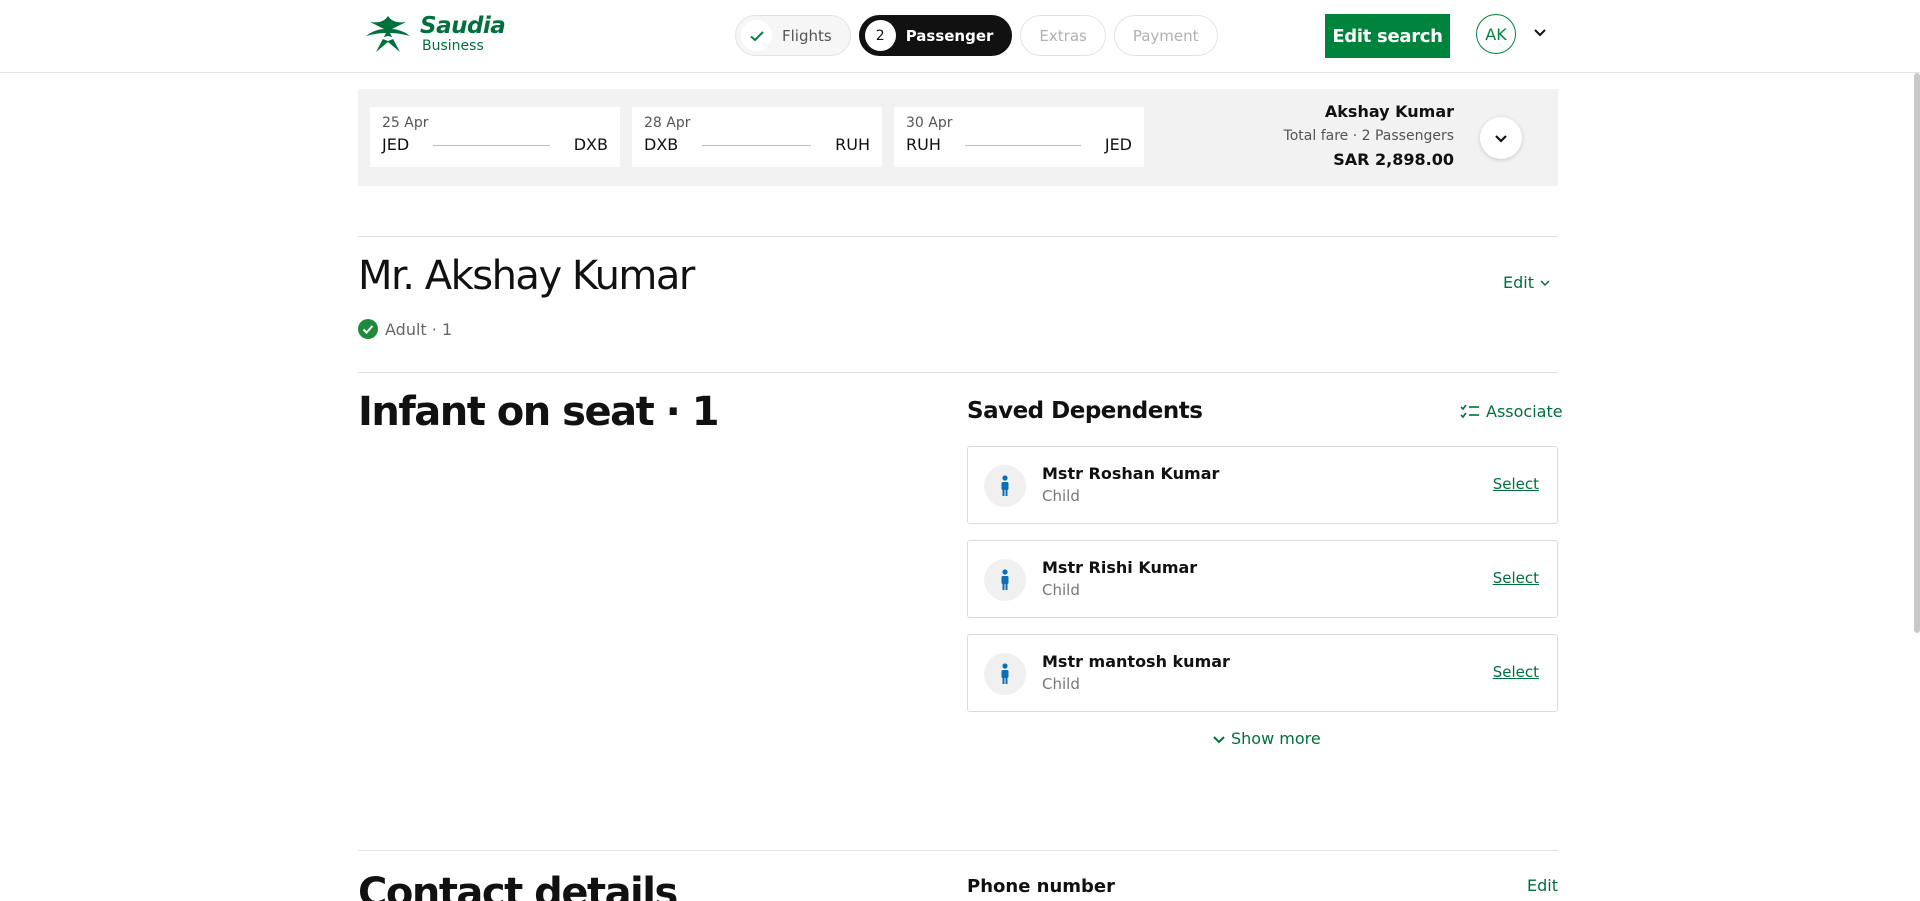 The height and width of the screenshot is (901, 1920). Describe the element at coordinates (1496, 34) in the screenshot. I see `avatar: AK` at that location.